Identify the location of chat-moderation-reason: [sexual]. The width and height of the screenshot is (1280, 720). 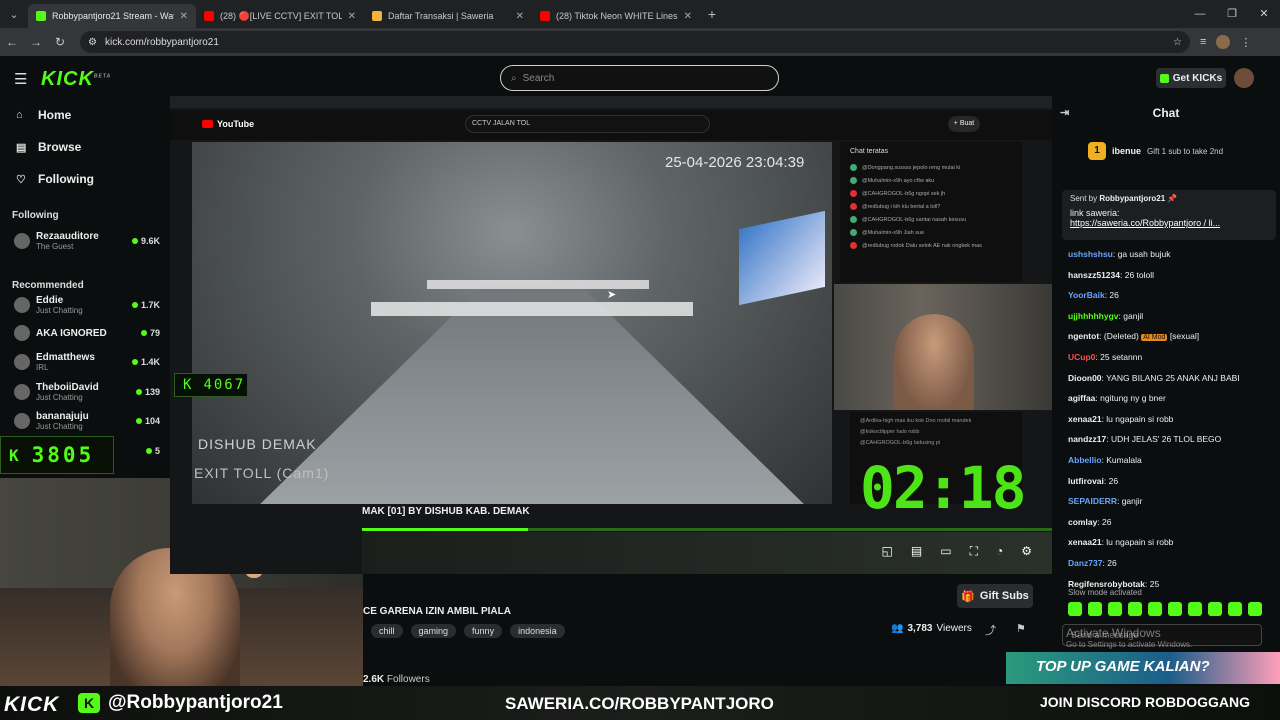
(1184, 336).